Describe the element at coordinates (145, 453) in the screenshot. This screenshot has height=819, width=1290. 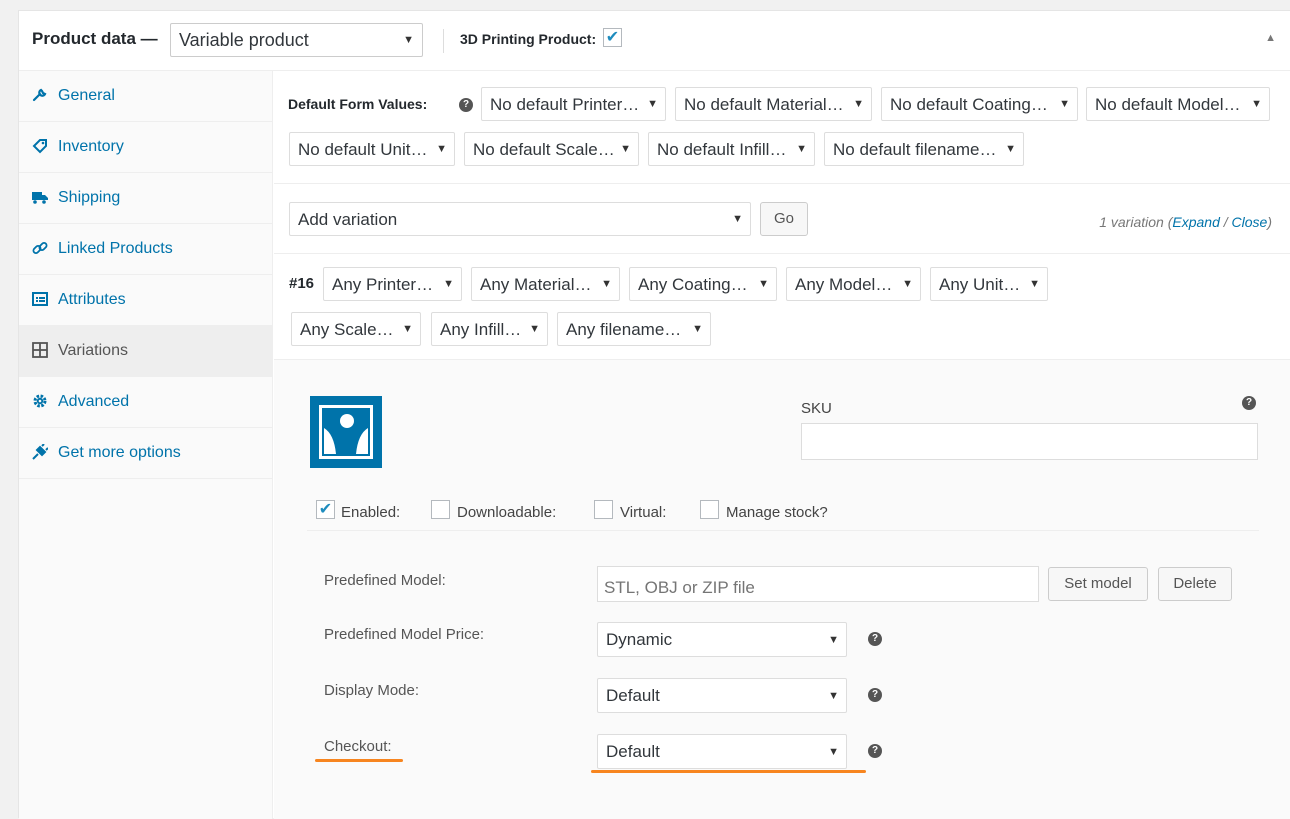
I see `sidebar-item-get-more-options: Get more options` at that location.